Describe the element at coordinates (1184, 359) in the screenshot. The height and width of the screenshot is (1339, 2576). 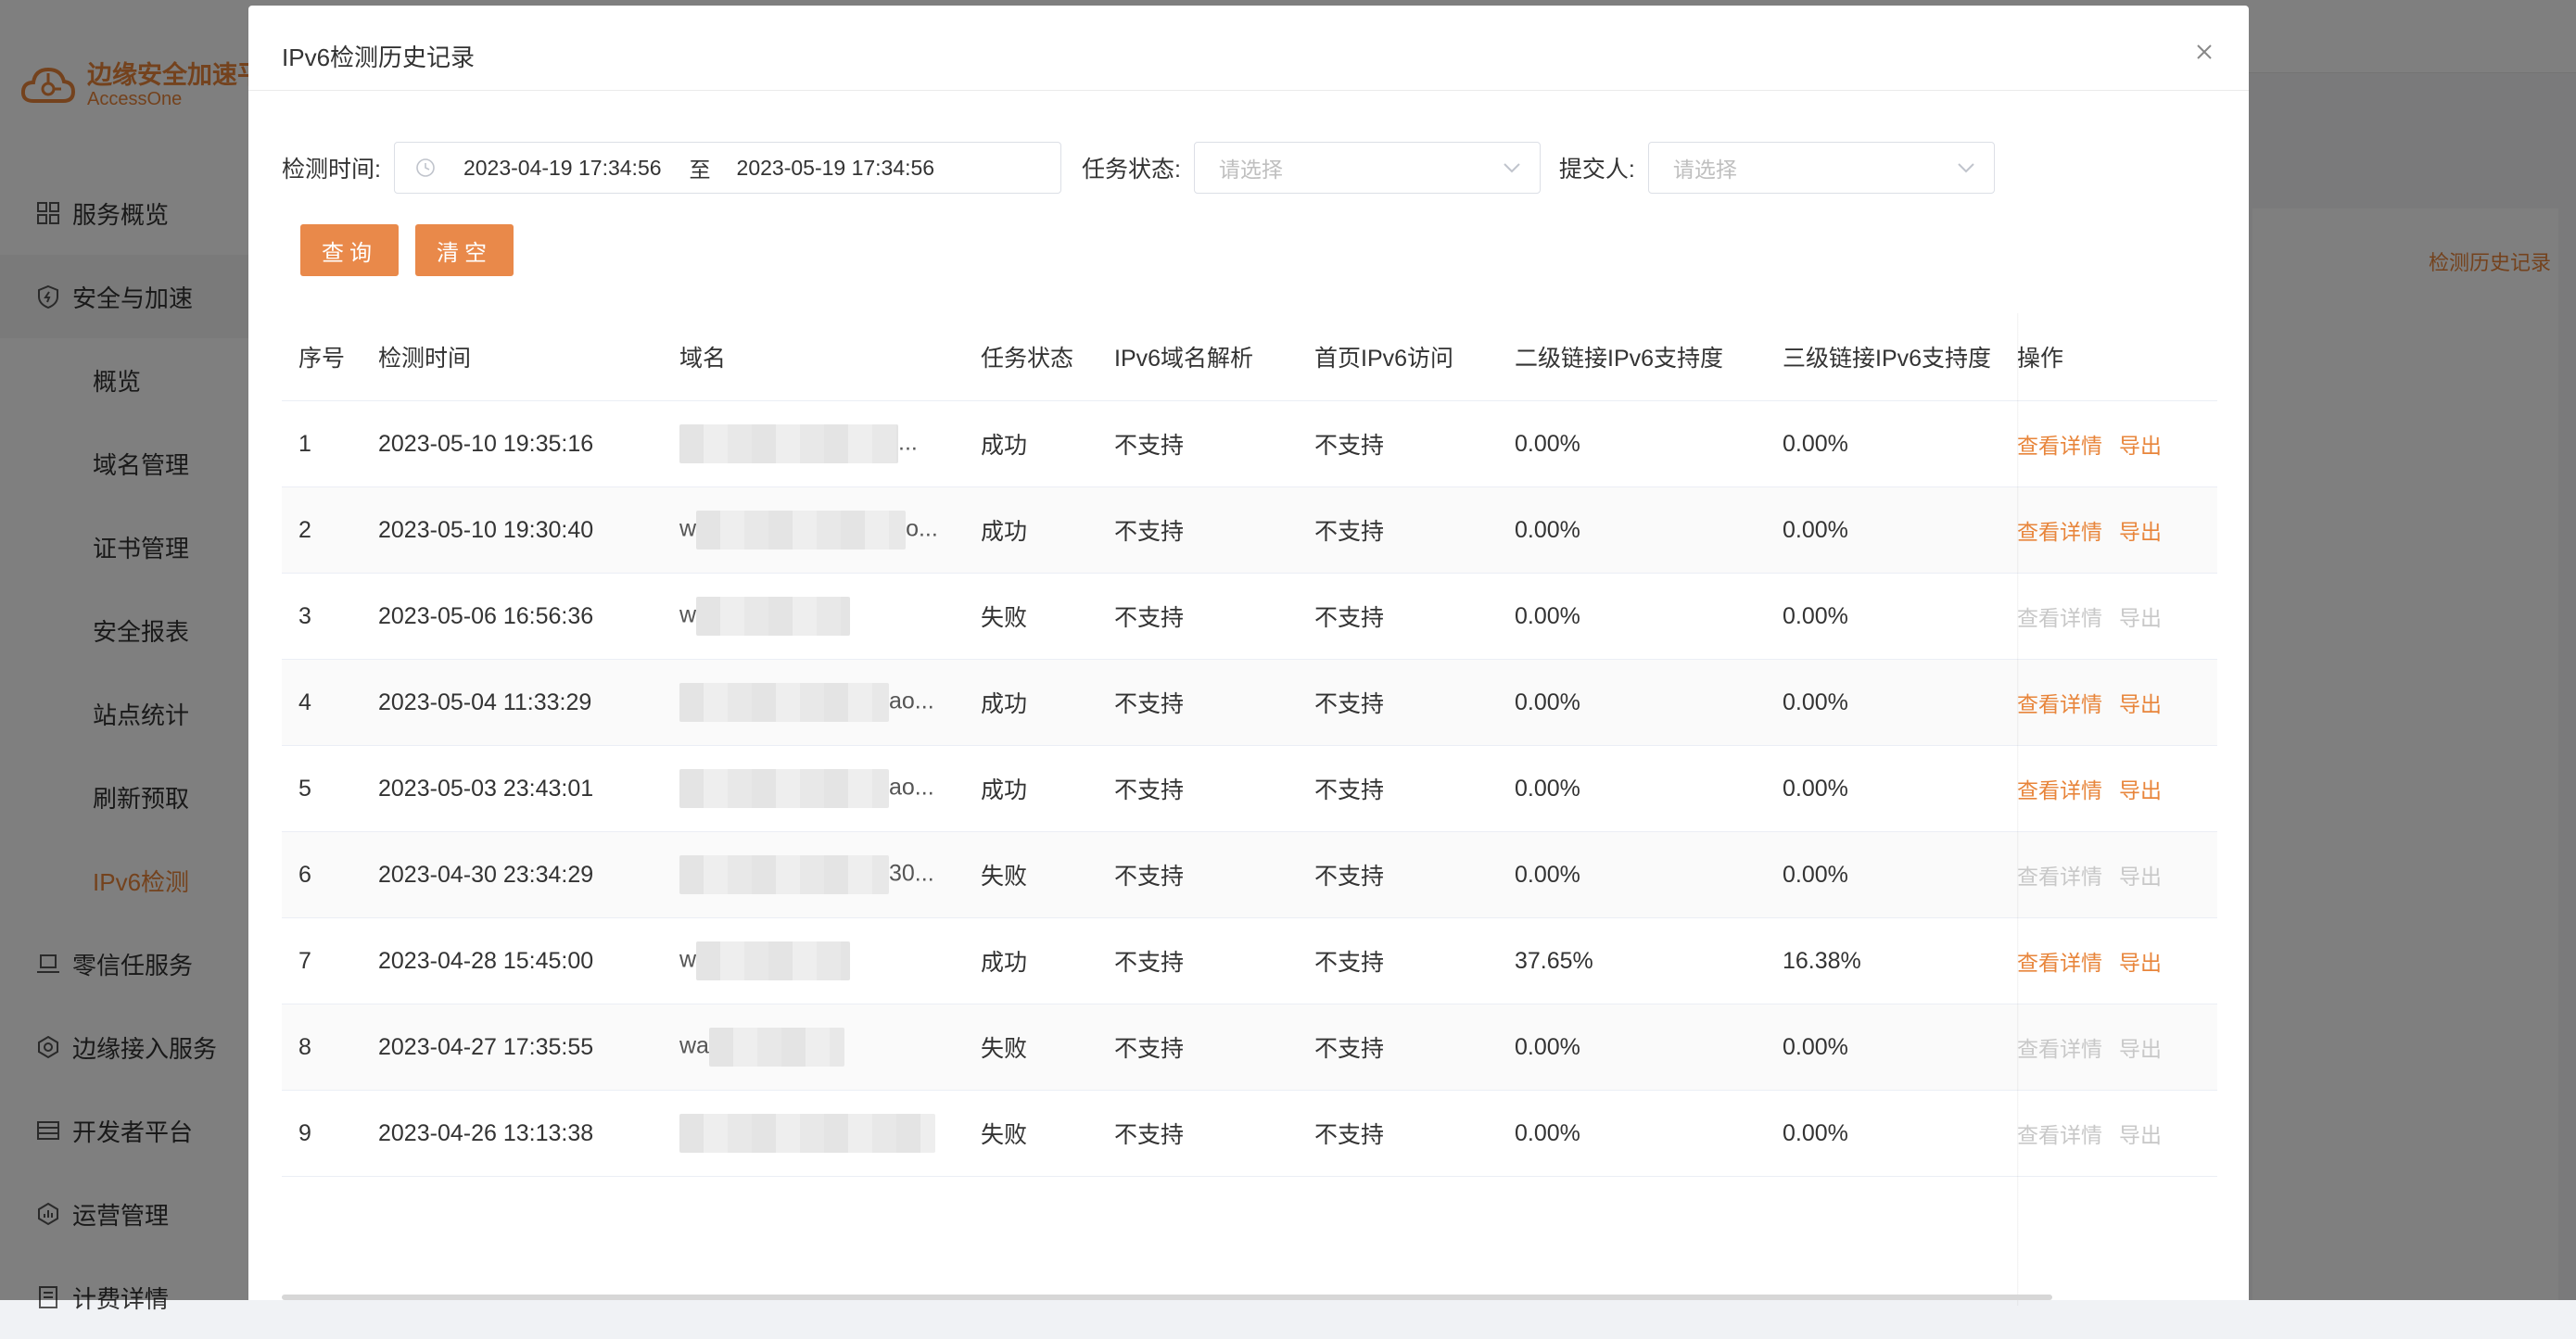
I see `column-header: IPv6域名解析` at that location.